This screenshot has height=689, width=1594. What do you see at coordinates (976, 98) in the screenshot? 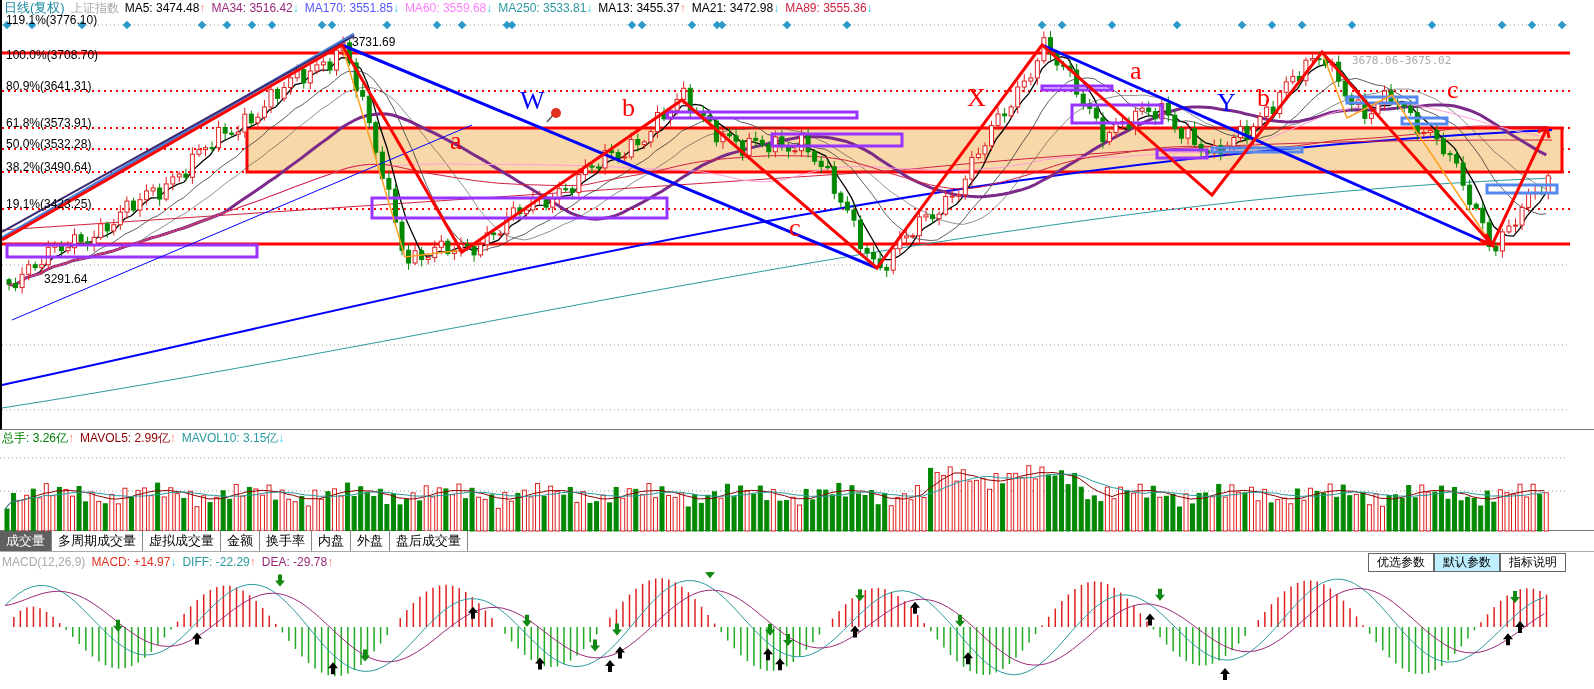
I see `wave-label: X` at bounding box center [976, 98].